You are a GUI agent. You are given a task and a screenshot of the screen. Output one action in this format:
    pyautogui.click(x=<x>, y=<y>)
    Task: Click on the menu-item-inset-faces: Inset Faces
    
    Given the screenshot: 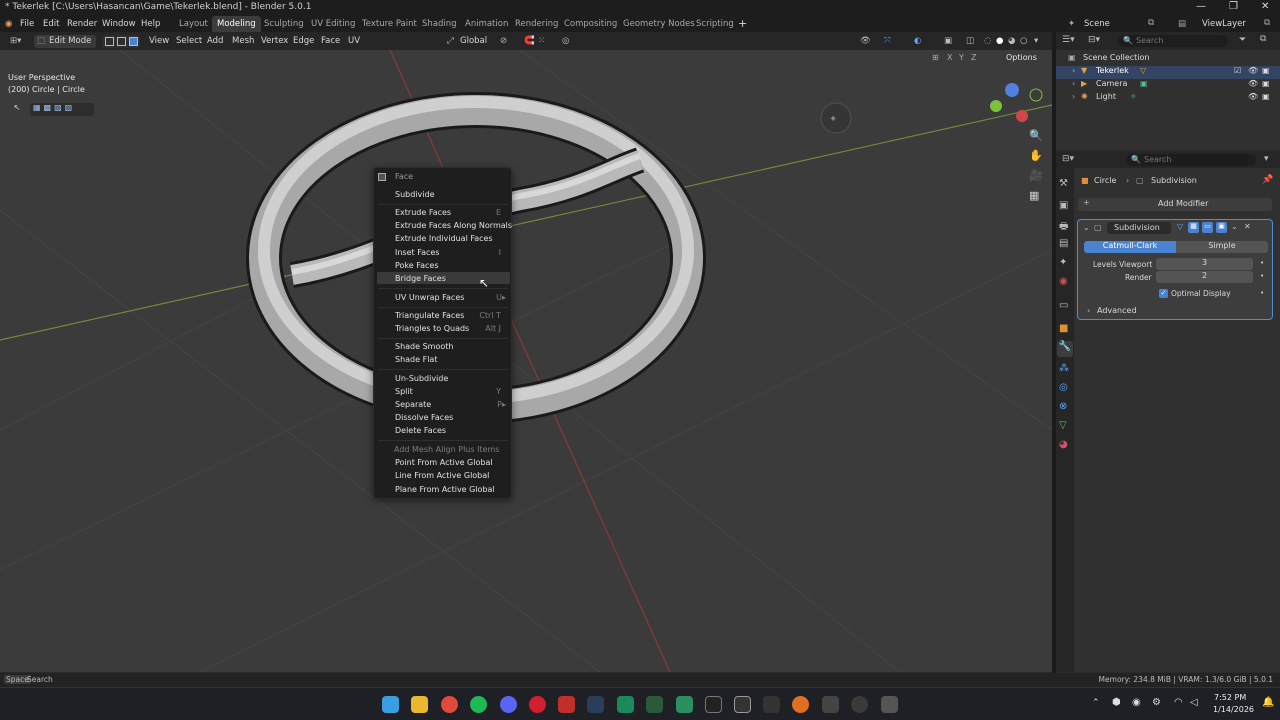 What is the action you would take?
    pyautogui.click(x=417, y=252)
    